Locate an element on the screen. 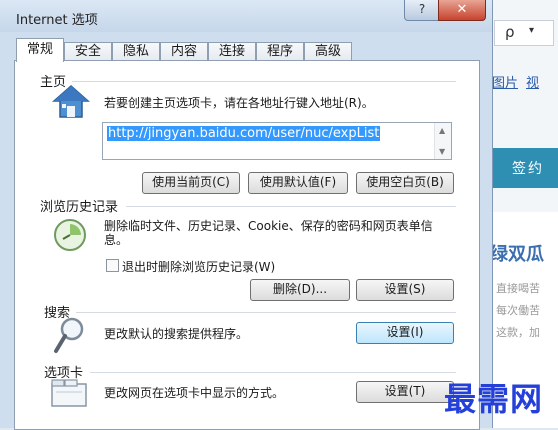  history-settings-button: 设置(S) is located at coordinates (405, 290).